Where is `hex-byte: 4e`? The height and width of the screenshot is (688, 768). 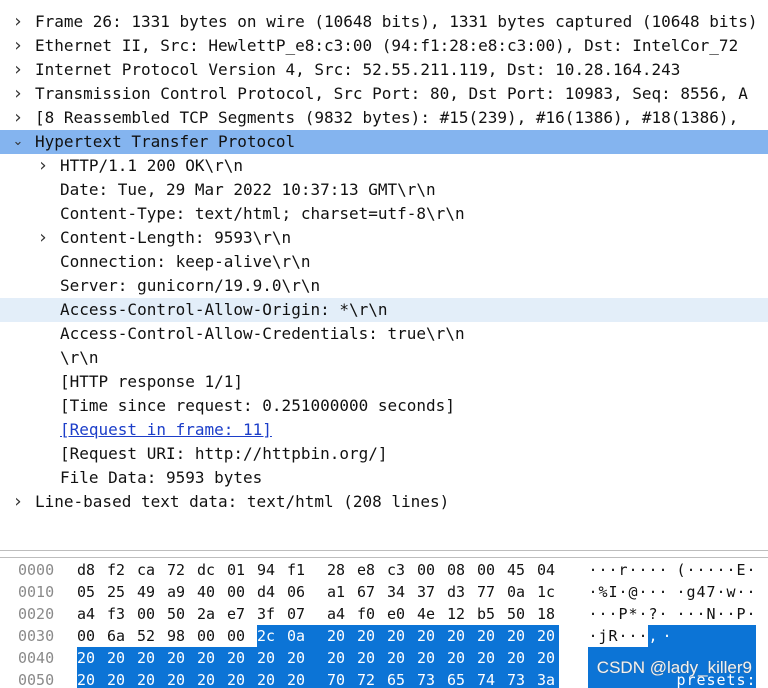 hex-byte: 4e is located at coordinates (428, 614).